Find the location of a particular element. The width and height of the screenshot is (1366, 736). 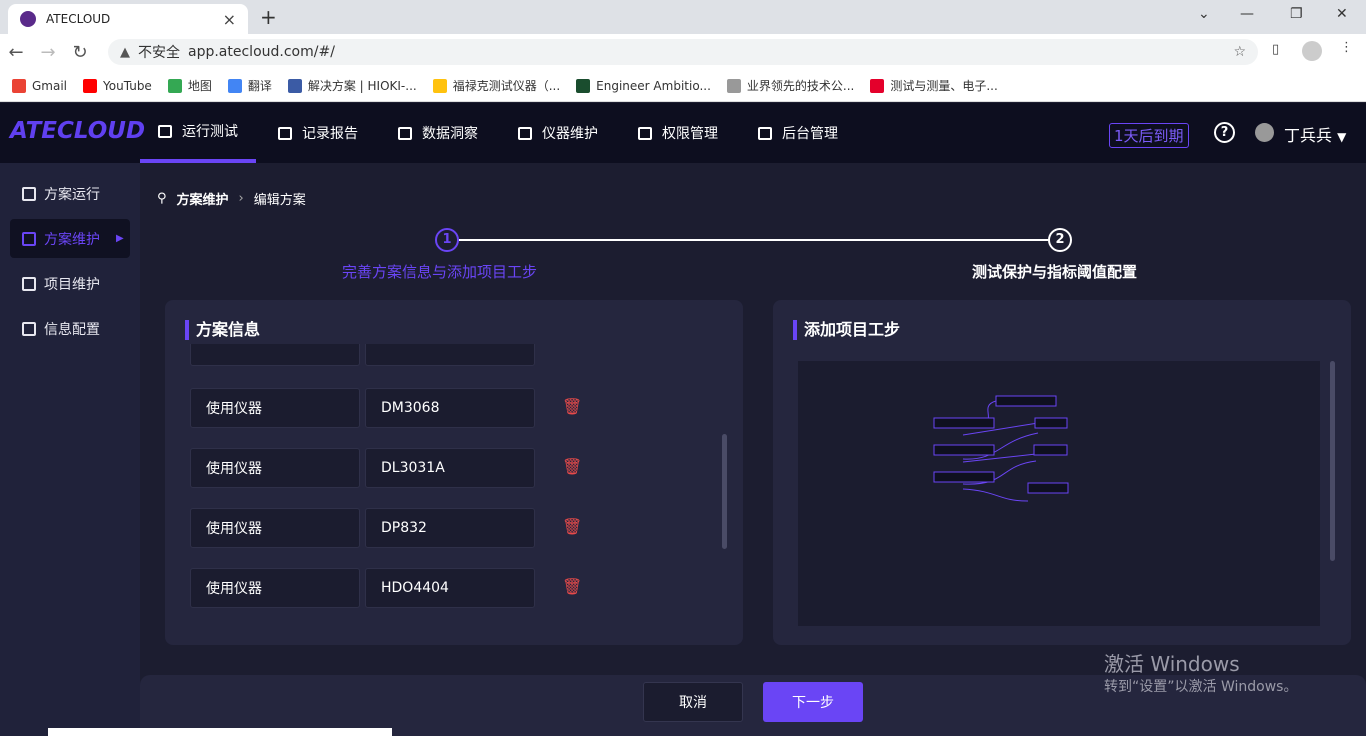

star-icon: ☆ is located at coordinates (1239, 52).